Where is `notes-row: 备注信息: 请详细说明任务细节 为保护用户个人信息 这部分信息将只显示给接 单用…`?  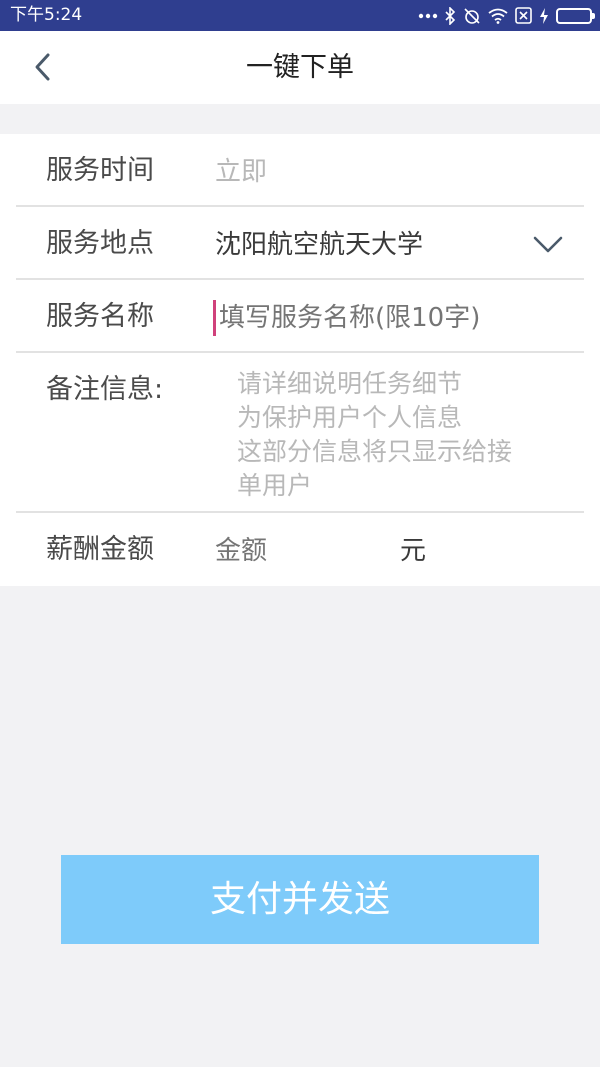 notes-row: 备注信息: 请详细说明任务细节 为保护用户个人信息 这部分信息将只显示给接 单用… is located at coordinates (300, 433).